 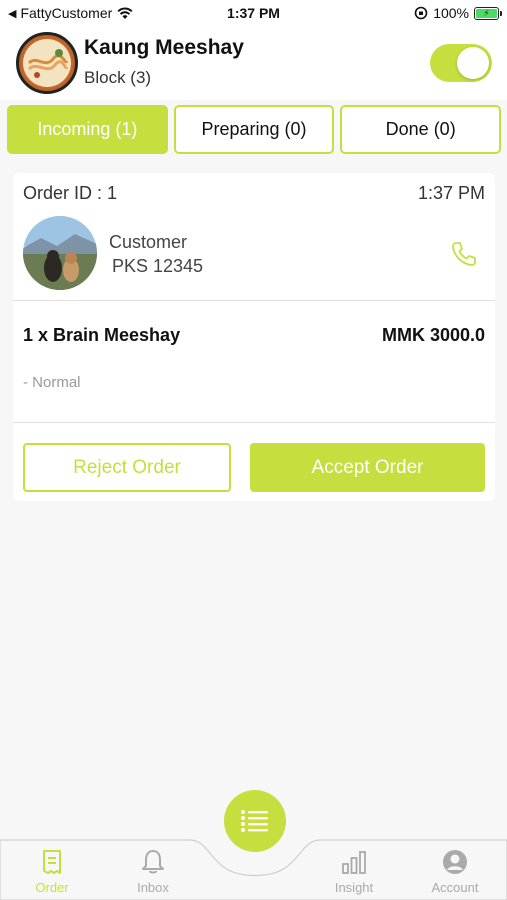 I want to click on tab-preparing: Preparing (0), so click(x=254, y=129).